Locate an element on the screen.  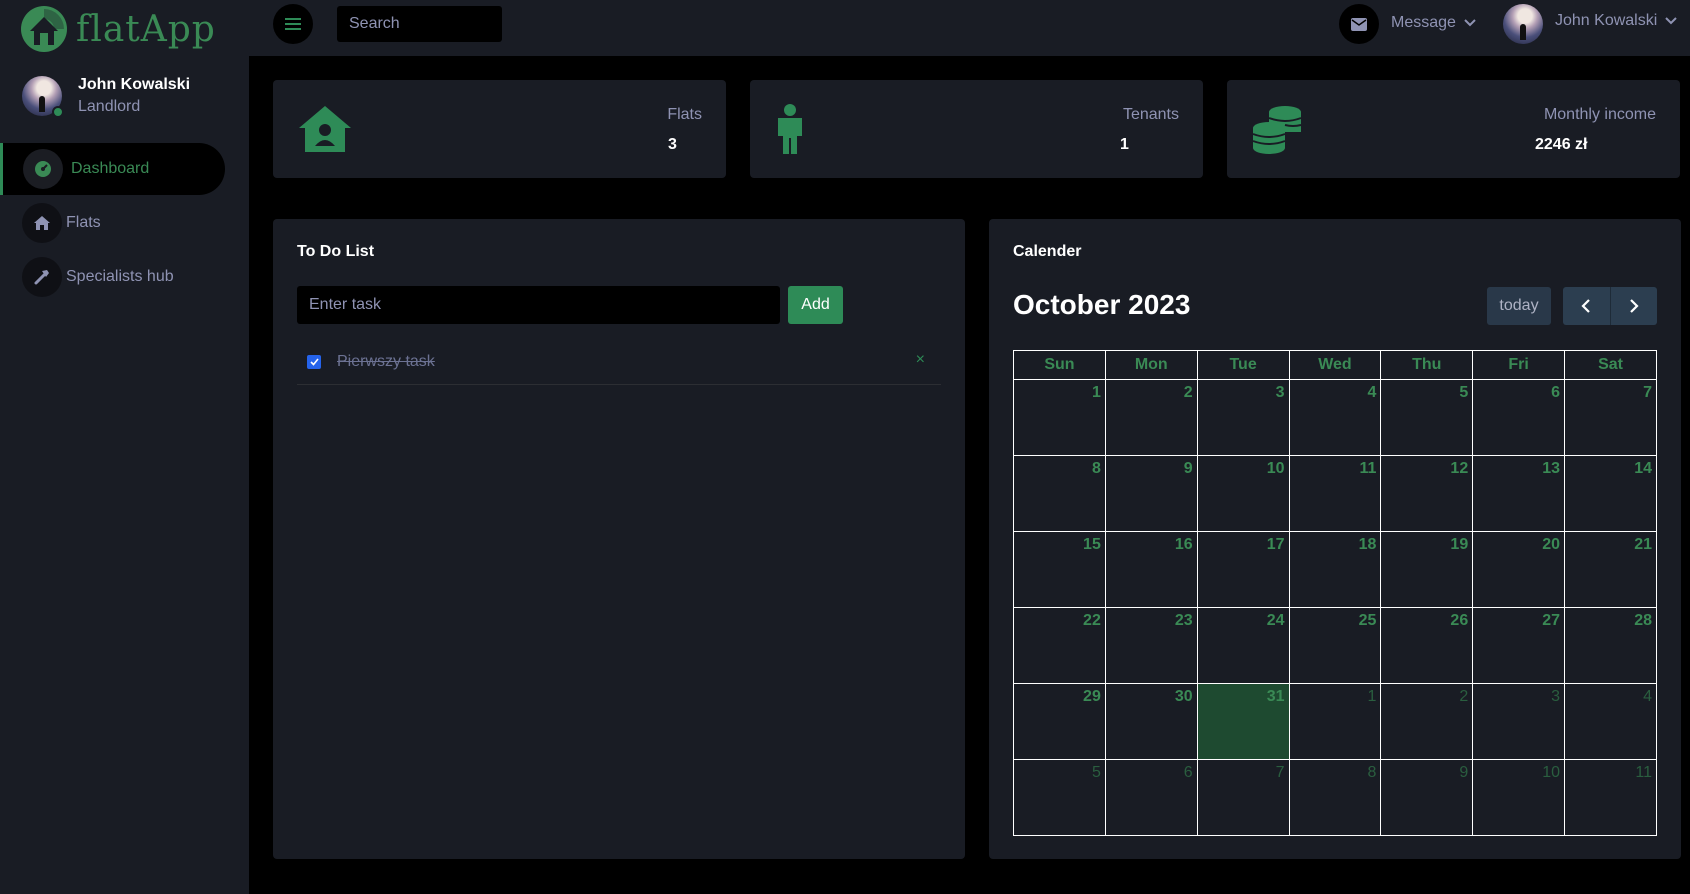
task-checkbox is located at coordinates (314, 361).